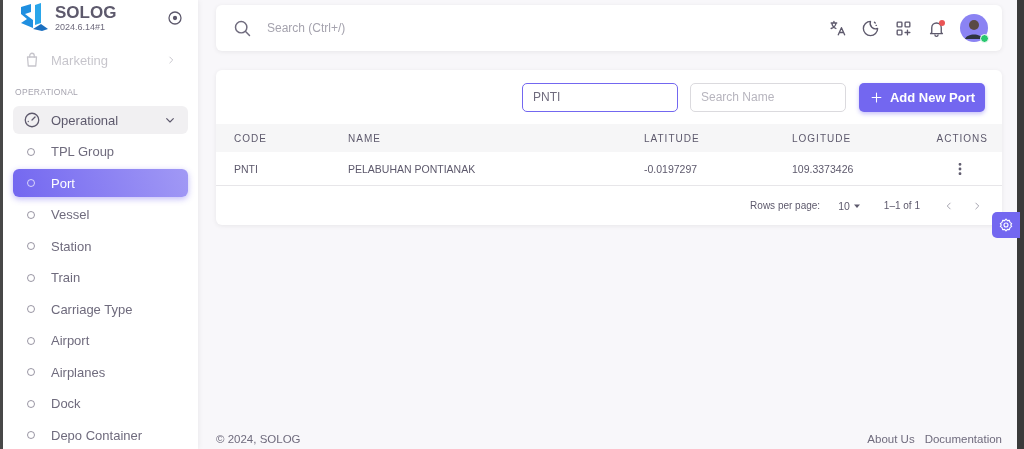 The width and height of the screenshot is (1024, 449). I want to click on sidebar-group: Operational, so click(100, 120).